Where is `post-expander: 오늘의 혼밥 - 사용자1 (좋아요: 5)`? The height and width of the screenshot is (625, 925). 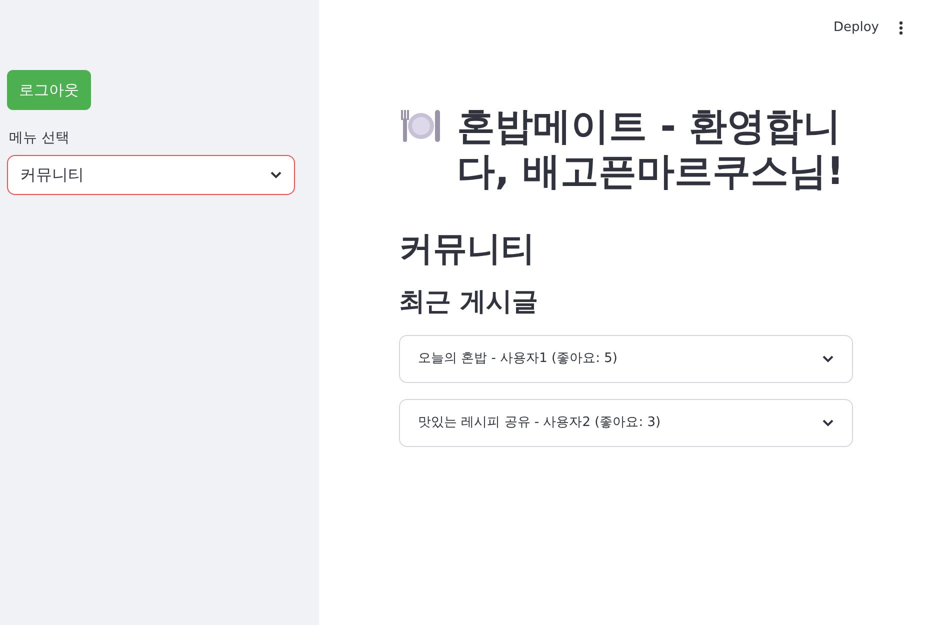 post-expander: 오늘의 혼밥 - 사용자1 (좋아요: 5) is located at coordinates (626, 358).